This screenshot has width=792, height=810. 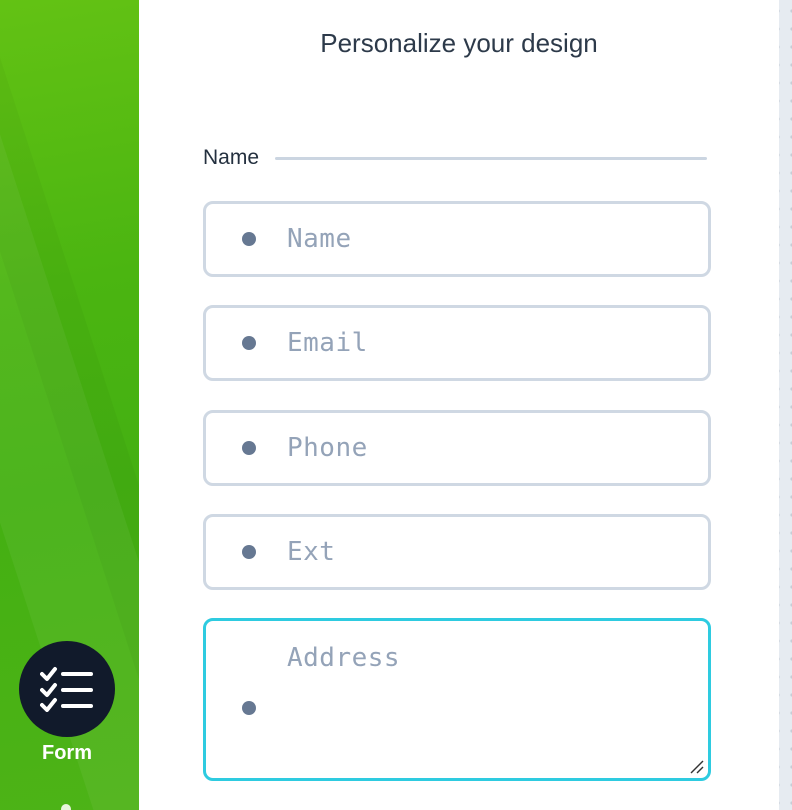 I want to click on name-field: Name, so click(x=457, y=239).